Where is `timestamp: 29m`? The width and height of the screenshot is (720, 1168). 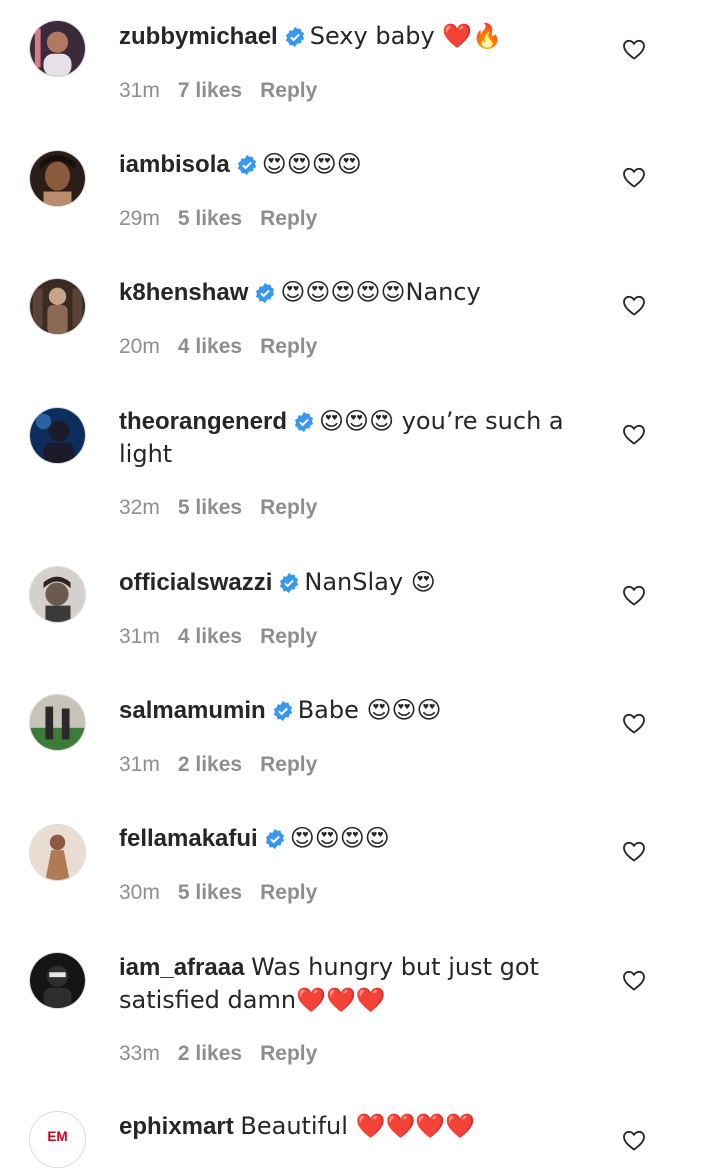 timestamp: 29m is located at coordinates (139, 218).